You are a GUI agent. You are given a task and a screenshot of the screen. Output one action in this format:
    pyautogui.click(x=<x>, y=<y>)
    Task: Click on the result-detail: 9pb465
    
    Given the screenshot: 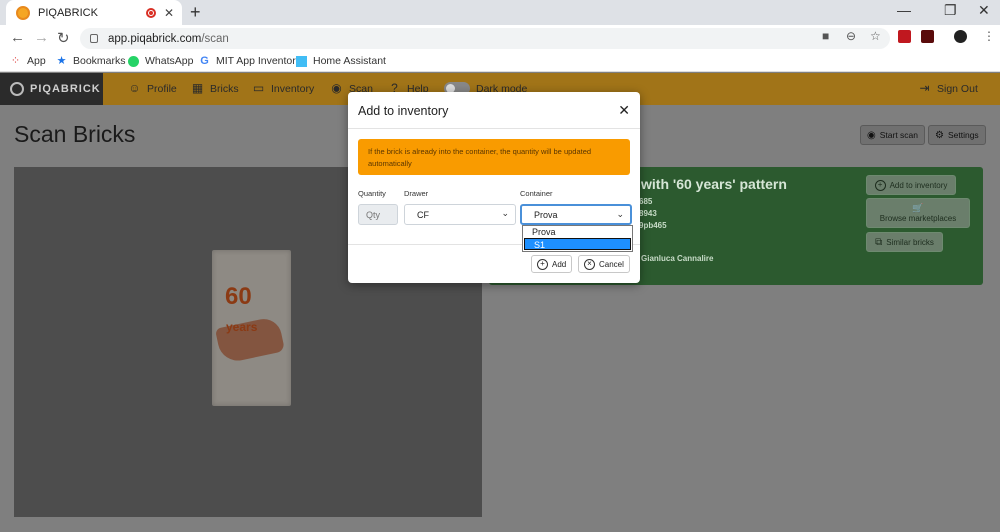 What is the action you would take?
    pyautogui.click(x=653, y=225)
    